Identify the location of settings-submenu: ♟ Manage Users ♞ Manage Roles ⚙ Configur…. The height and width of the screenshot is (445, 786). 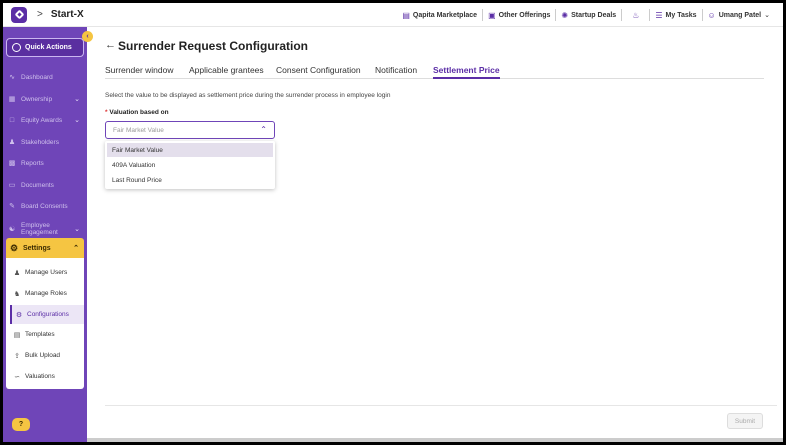
(45, 323).